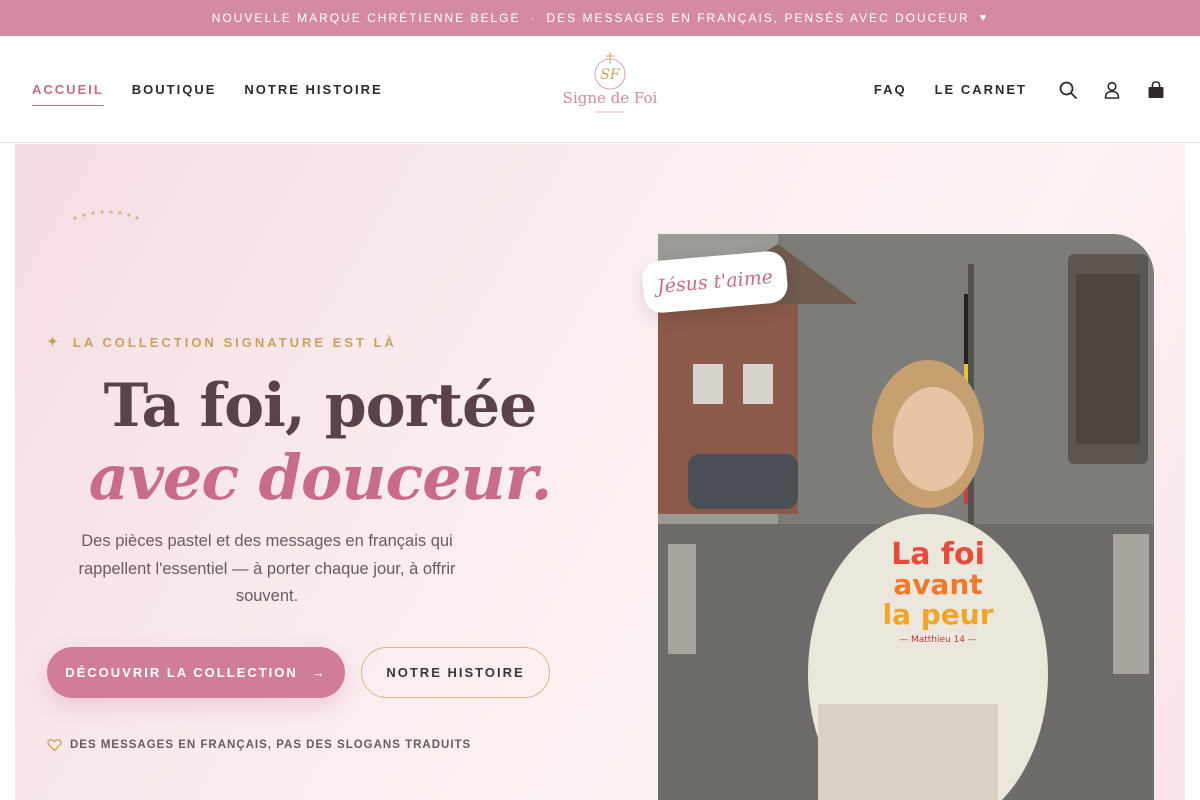  What do you see at coordinates (938, 640) in the screenshot?
I see `shirt-ref: — Matthieu 14 —` at bounding box center [938, 640].